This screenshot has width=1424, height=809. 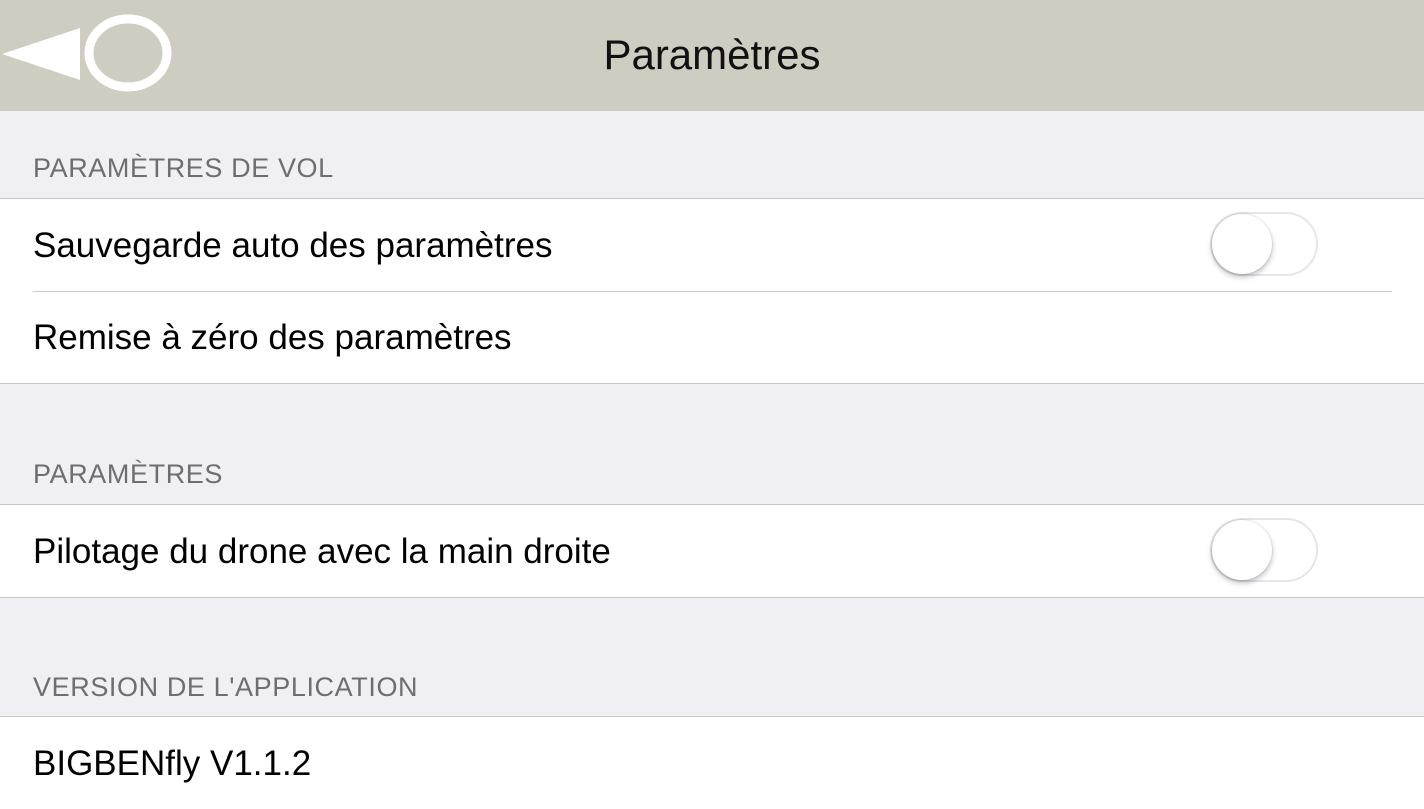 What do you see at coordinates (128, 474) in the screenshot?
I see `section-header-settings: PARAMÈTRES` at bounding box center [128, 474].